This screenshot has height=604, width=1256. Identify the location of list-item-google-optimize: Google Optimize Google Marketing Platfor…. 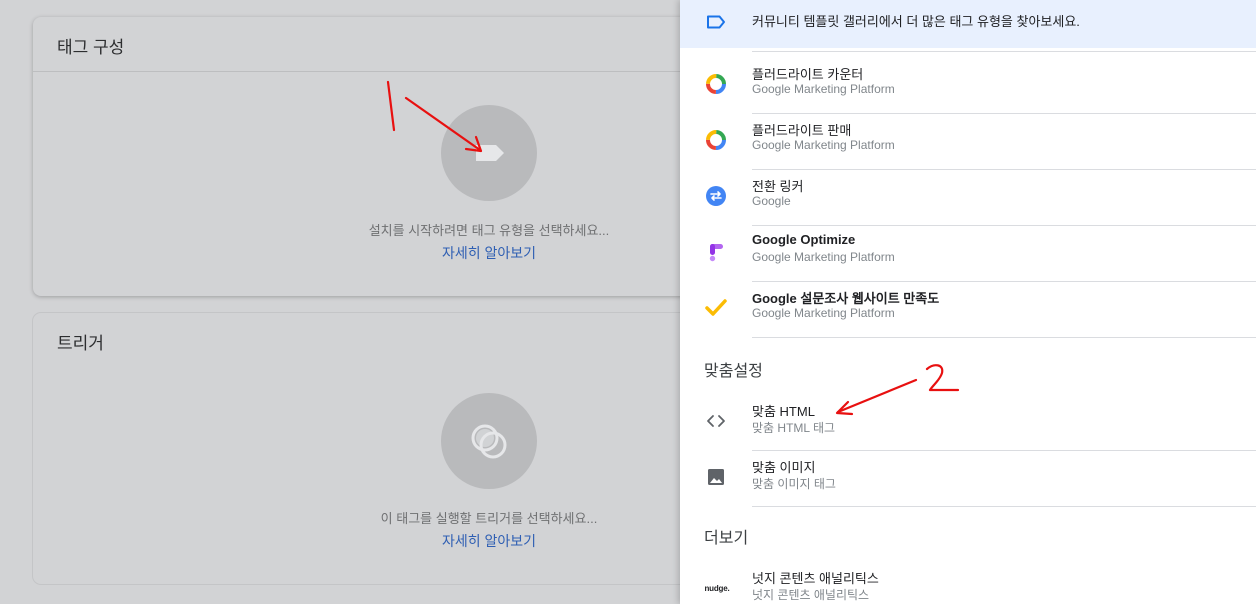
(968, 254).